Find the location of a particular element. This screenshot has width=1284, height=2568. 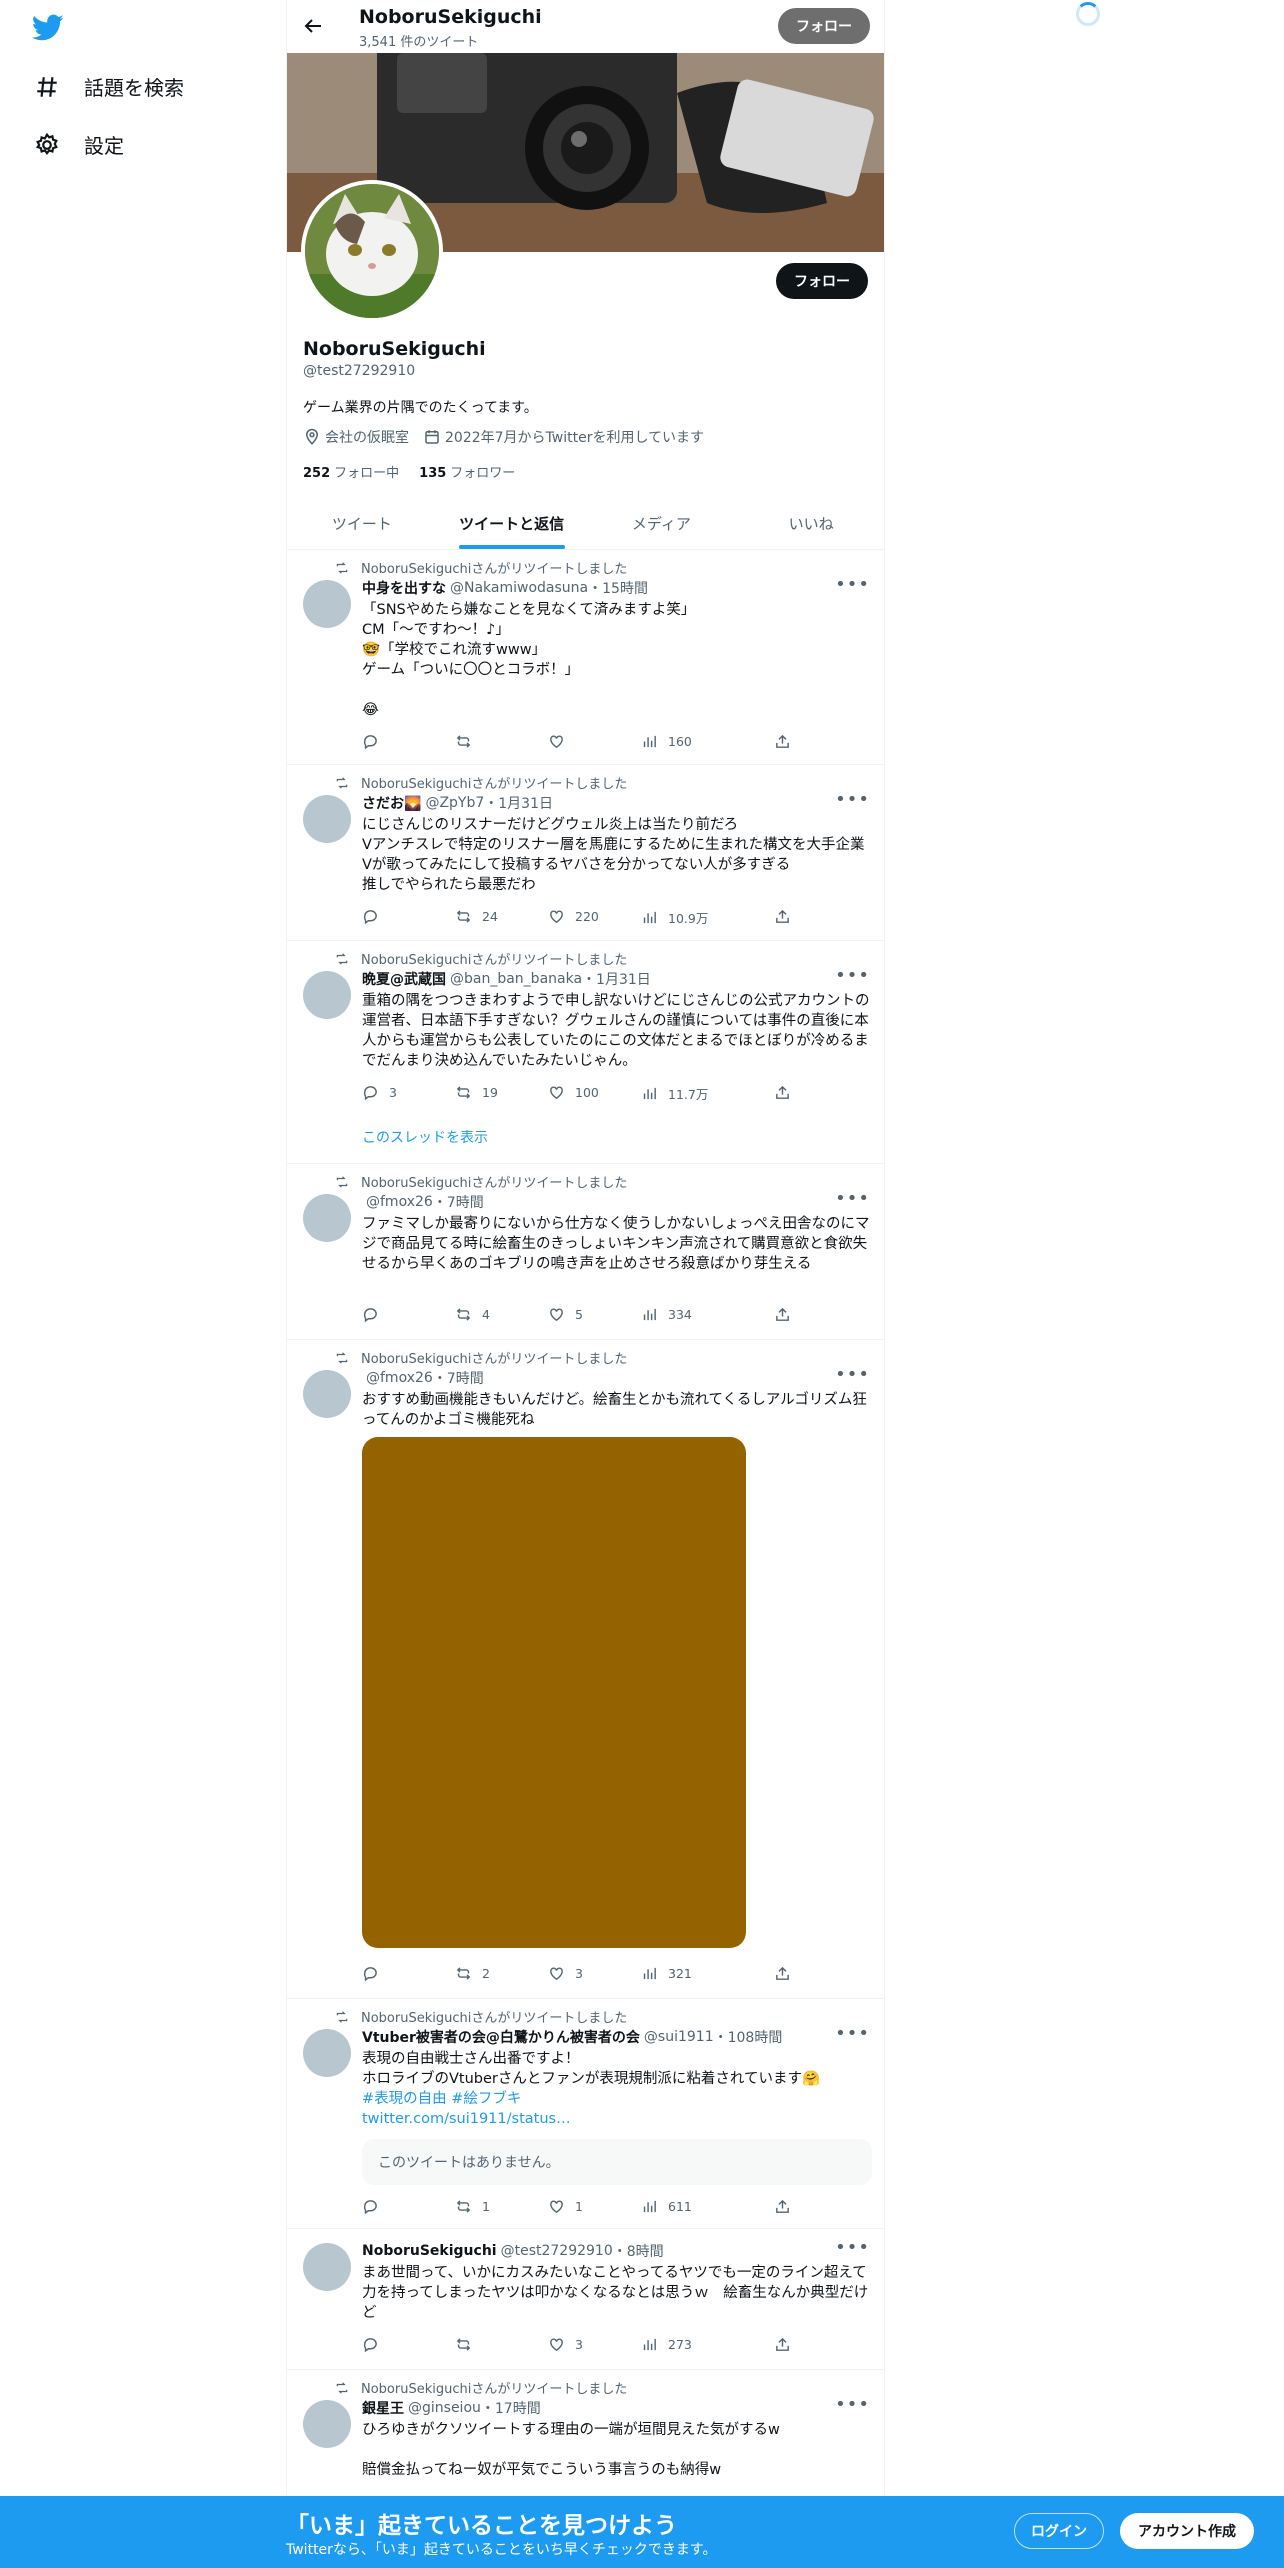

show-thread-link: このスレッドを表示 is located at coordinates (425, 1137).